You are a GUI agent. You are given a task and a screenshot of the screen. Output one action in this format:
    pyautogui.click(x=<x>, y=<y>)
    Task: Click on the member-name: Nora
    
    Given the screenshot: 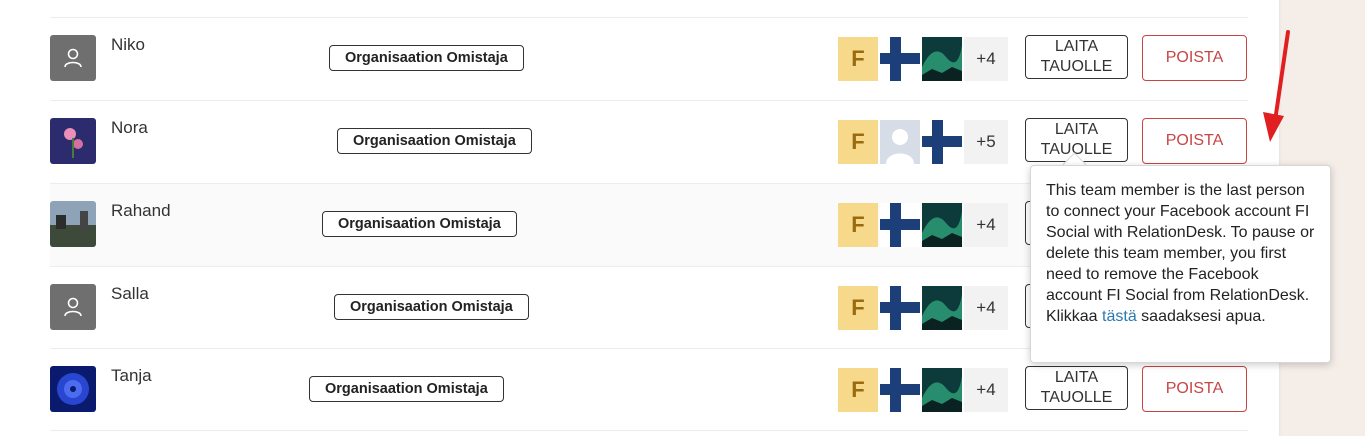 What is the action you would take?
    pyautogui.click(x=129, y=127)
    